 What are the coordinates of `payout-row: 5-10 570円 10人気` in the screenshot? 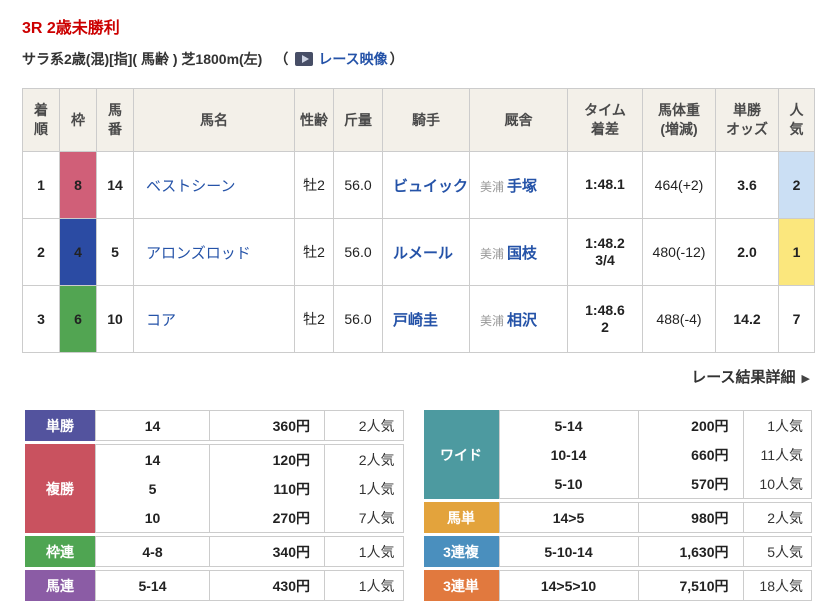 It's located at (655, 483).